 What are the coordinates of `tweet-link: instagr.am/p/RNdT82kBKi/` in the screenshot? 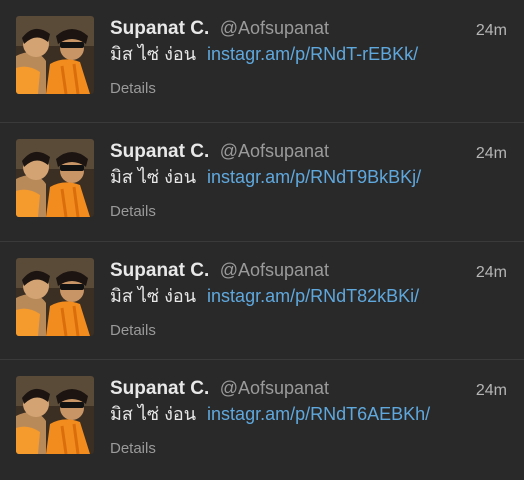 It's located at (313, 296).